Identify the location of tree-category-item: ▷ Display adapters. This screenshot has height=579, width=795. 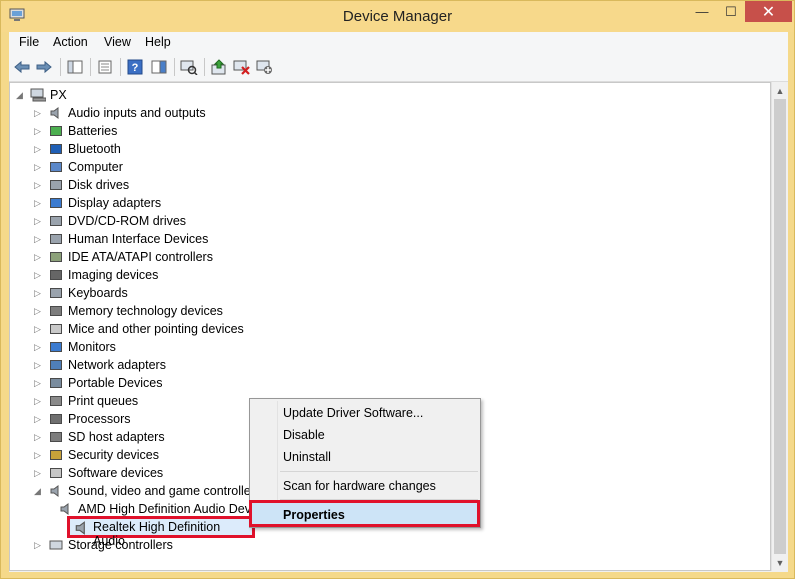
(97, 203).